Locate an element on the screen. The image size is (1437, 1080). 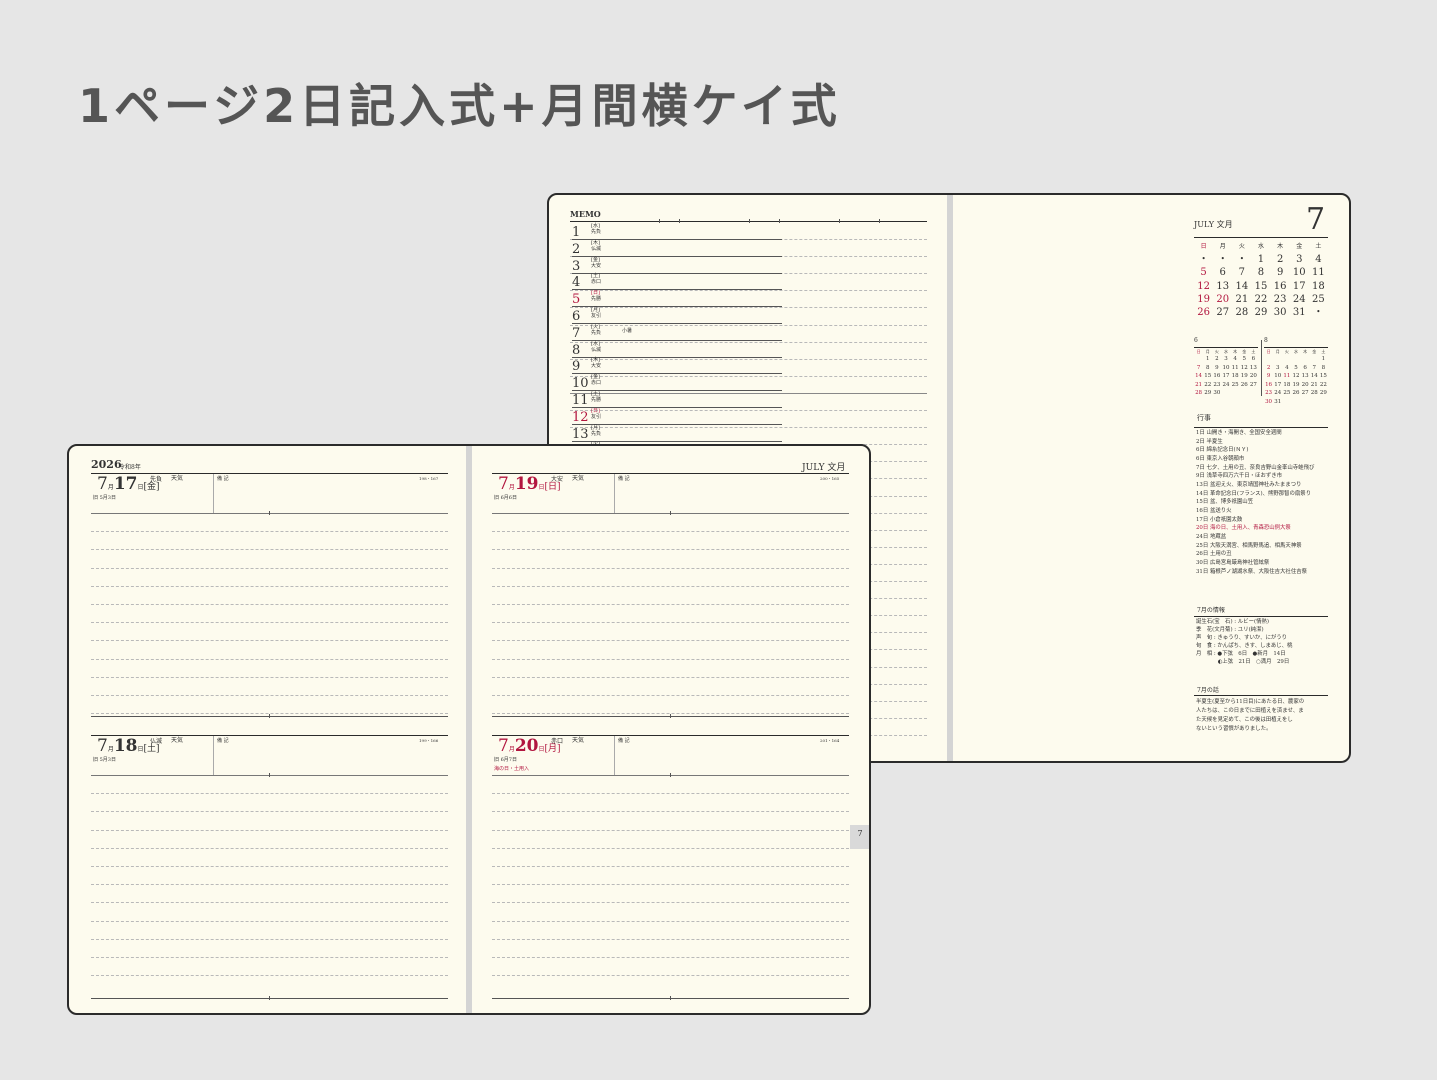
calendar-day: ・ is located at coordinates (1222, 259).